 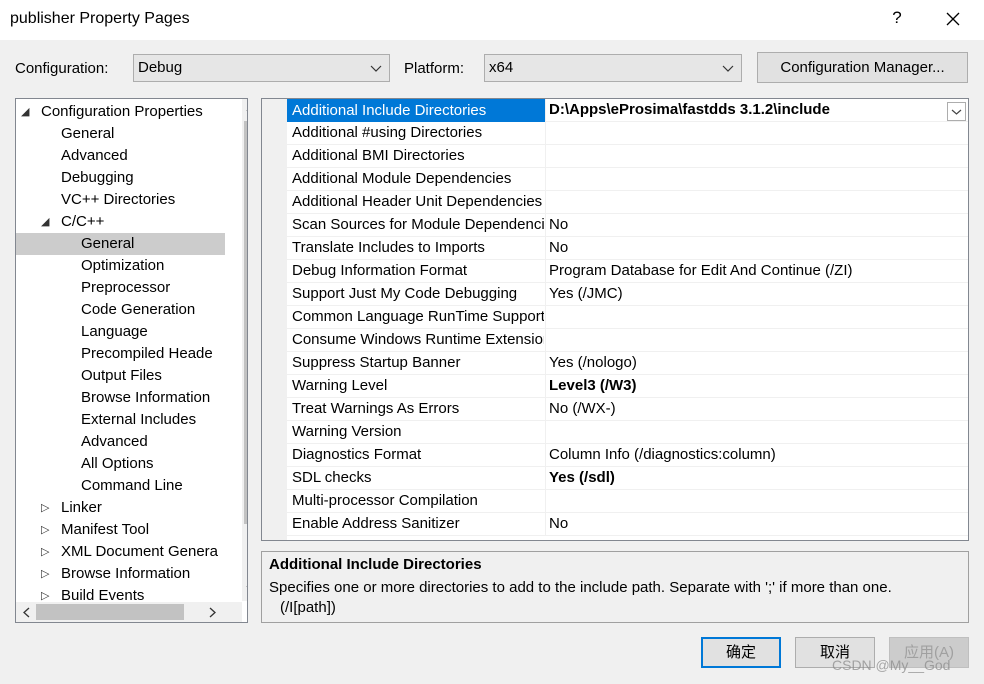 I want to click on property-row: Consume Windows Runtime Extension, so click(x=627, y=340).